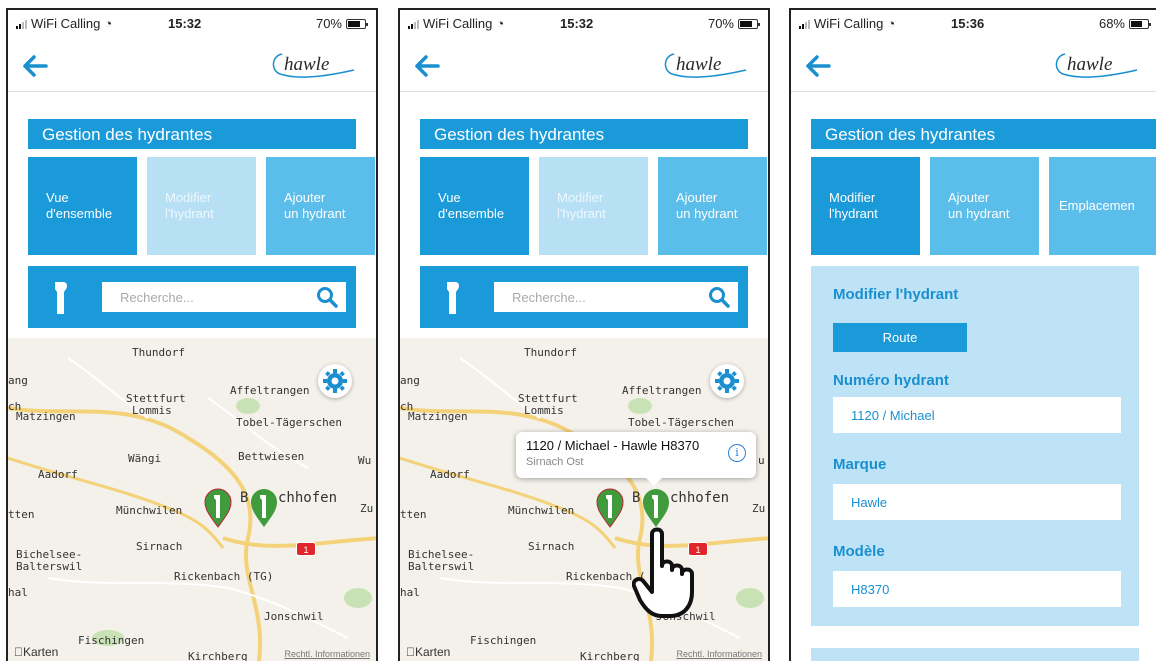  I want to click on next-section, so click(975, 654).